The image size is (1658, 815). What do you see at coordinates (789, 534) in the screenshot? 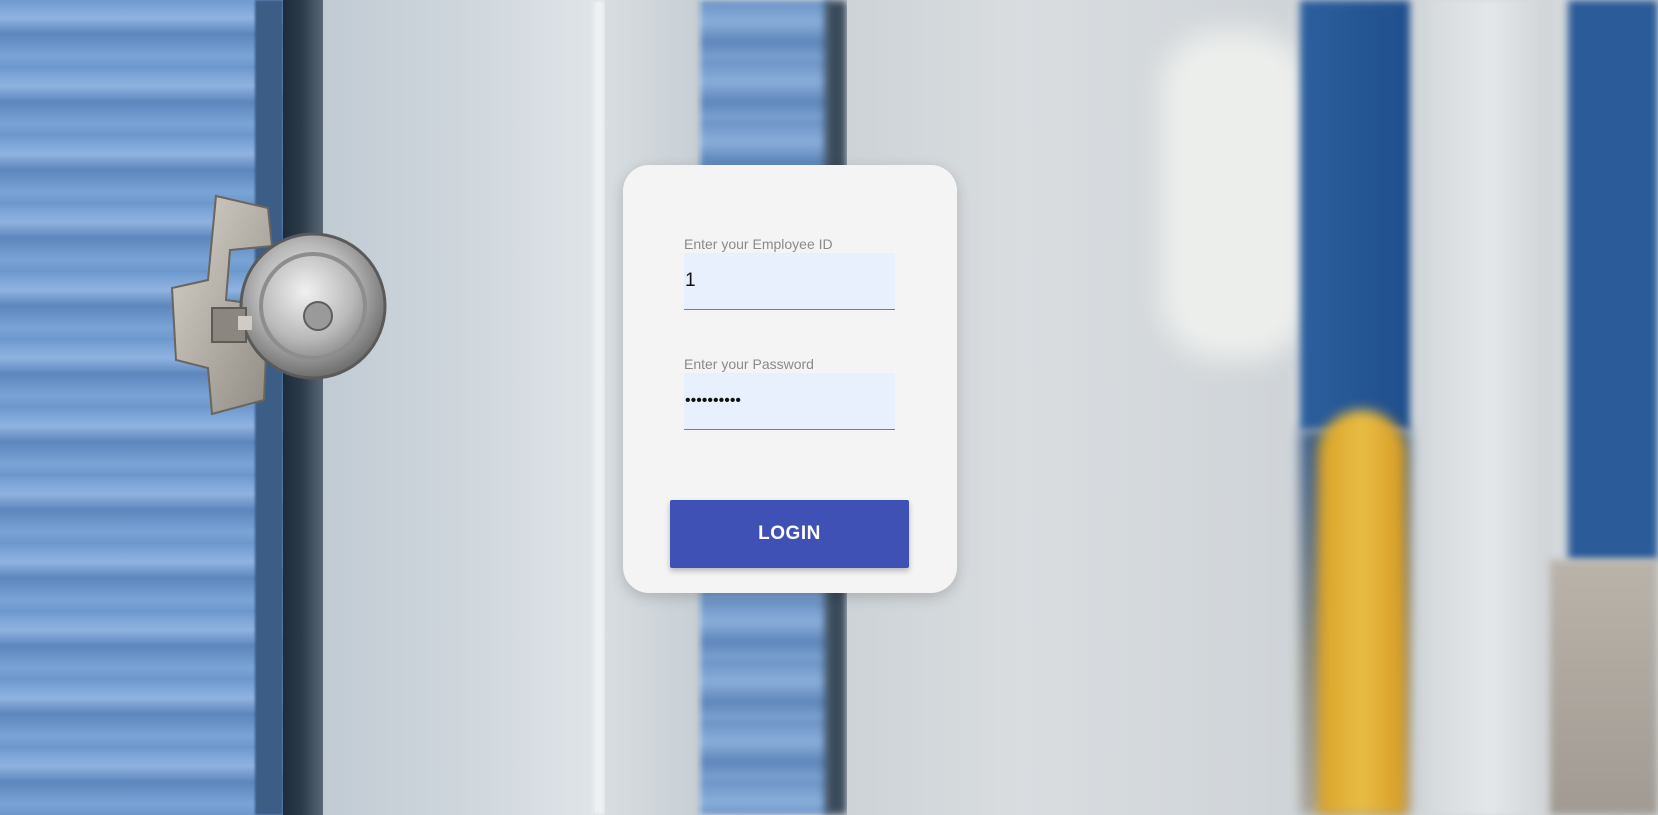
I see `login-button: LOGIN` at bounding box center [789, 534].